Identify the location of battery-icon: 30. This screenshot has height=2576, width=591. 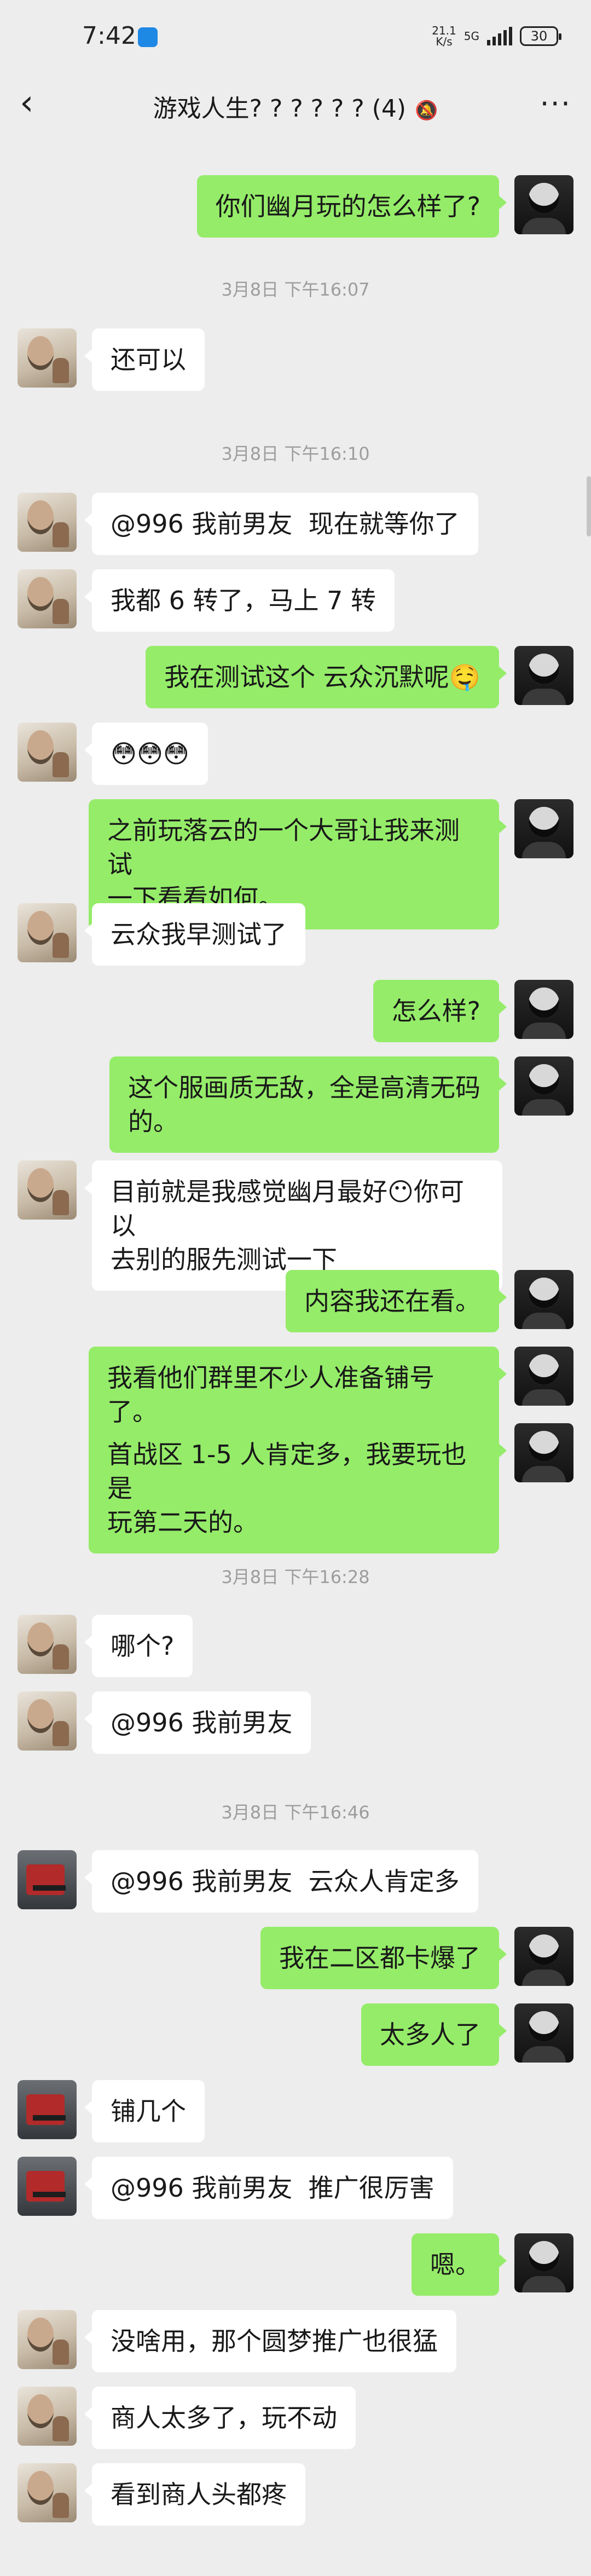
(540, 36).